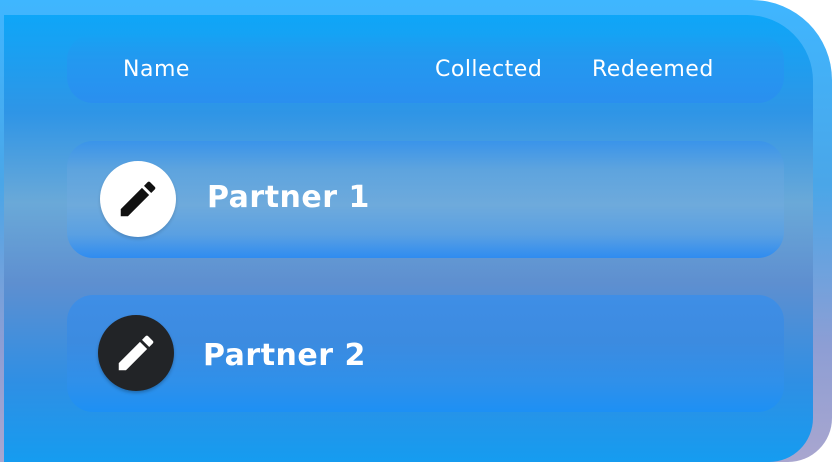  Describe the element at coordinates (156, 69) in the screenshot. I see `column-header-name: Name` at that location.